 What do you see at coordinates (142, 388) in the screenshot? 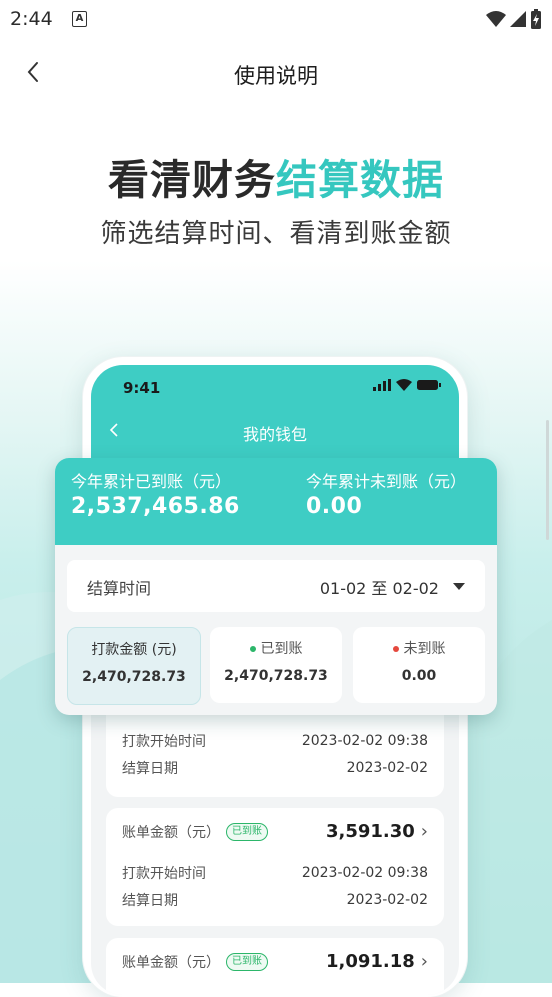
I see `phone-status-time: 9:41` at bounding box center [142, 388].